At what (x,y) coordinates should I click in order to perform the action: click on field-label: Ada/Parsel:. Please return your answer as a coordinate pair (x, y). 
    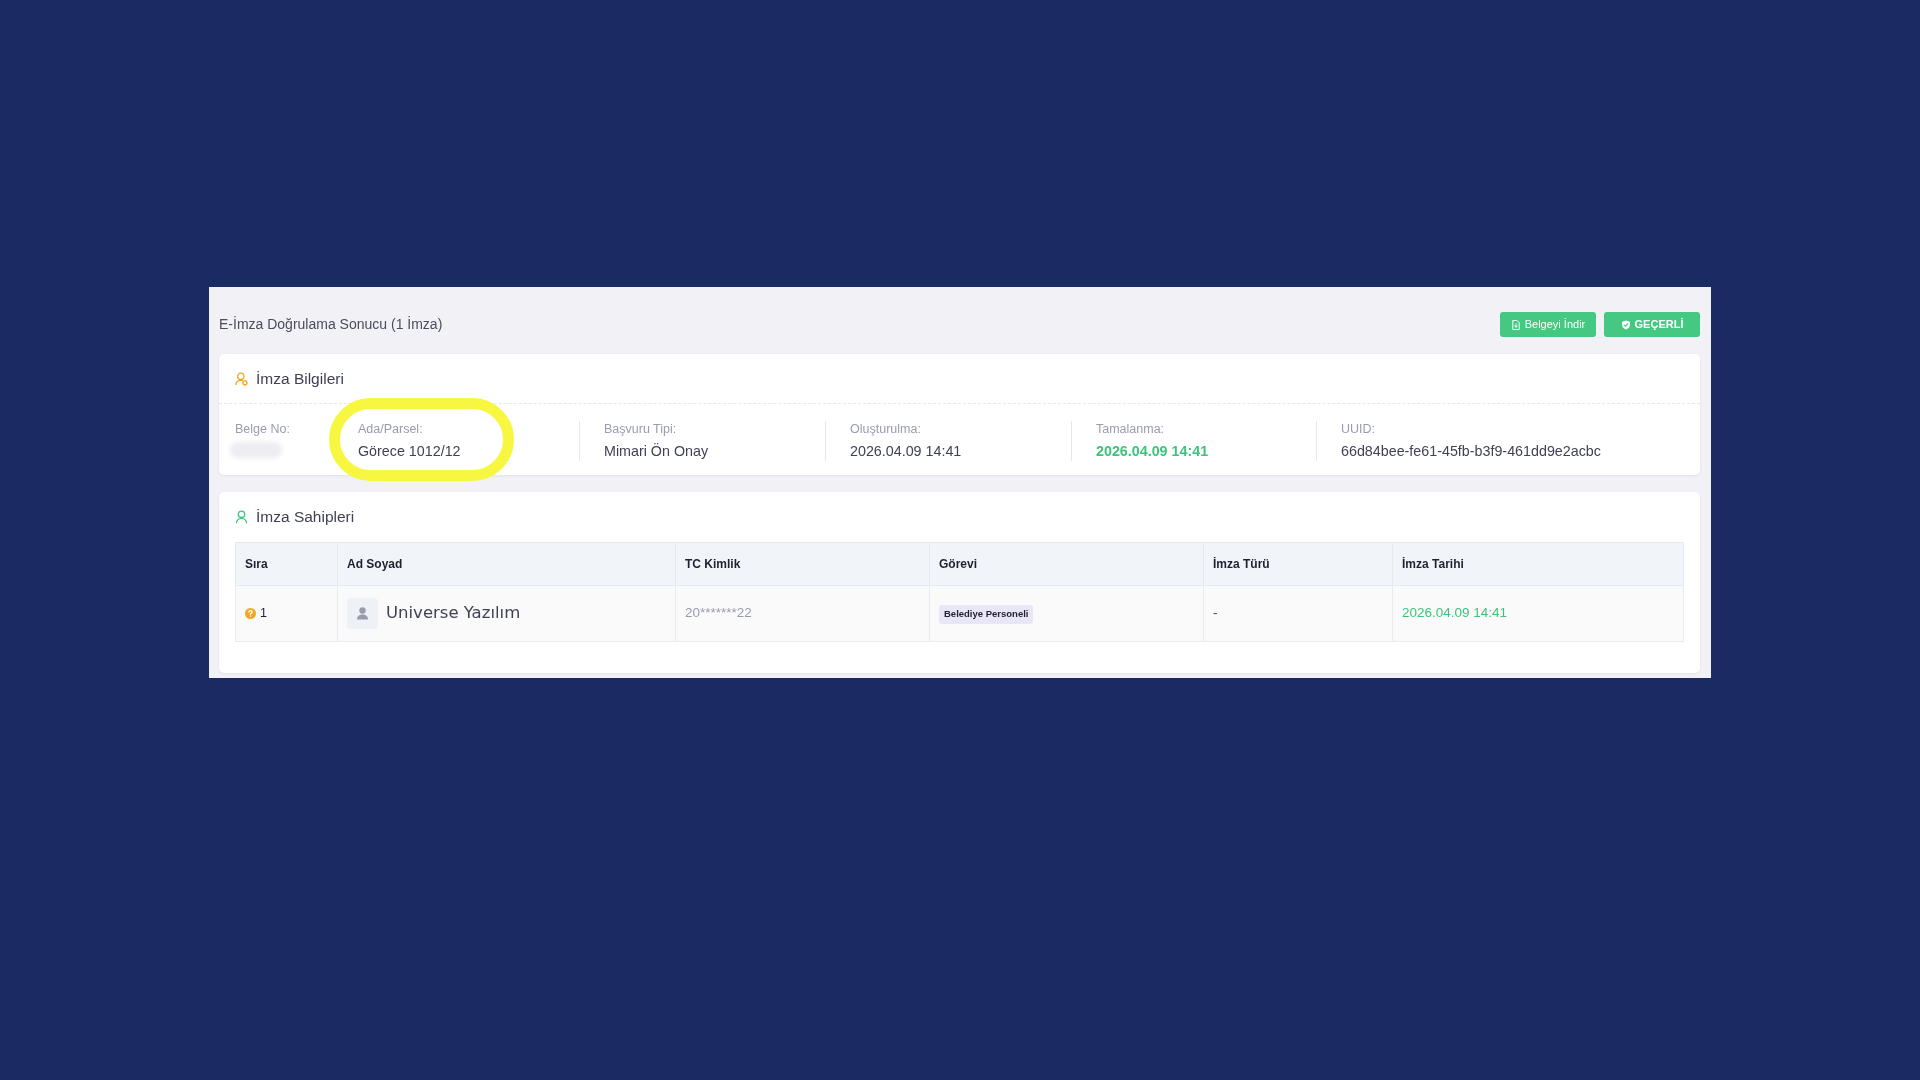
    Looking at the image, I should click on (390, 429).